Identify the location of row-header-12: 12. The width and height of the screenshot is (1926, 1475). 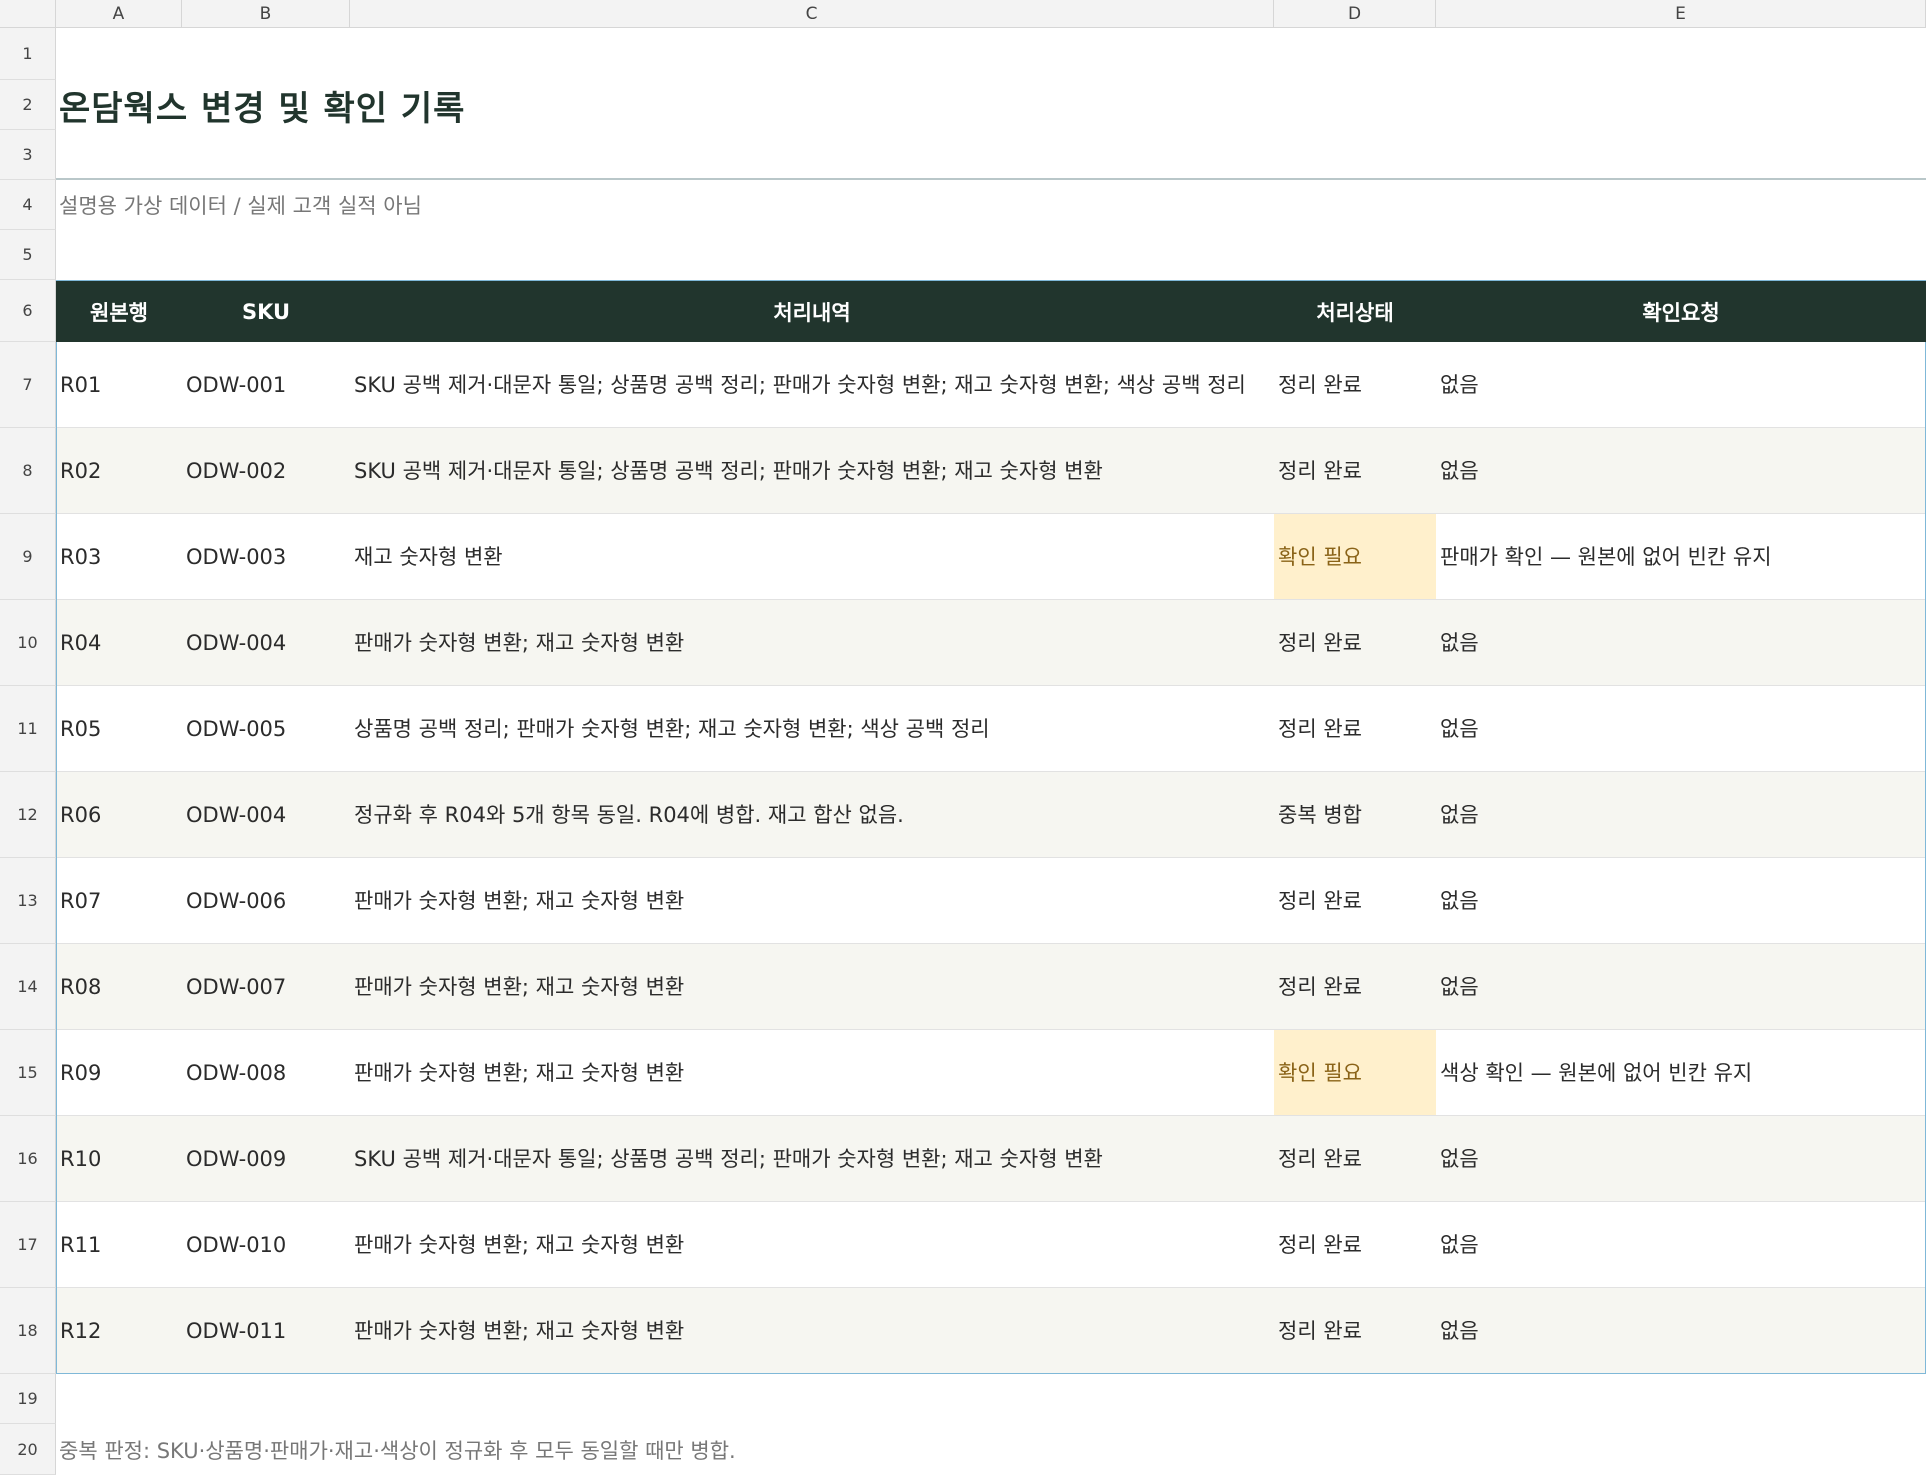
(28, 815).